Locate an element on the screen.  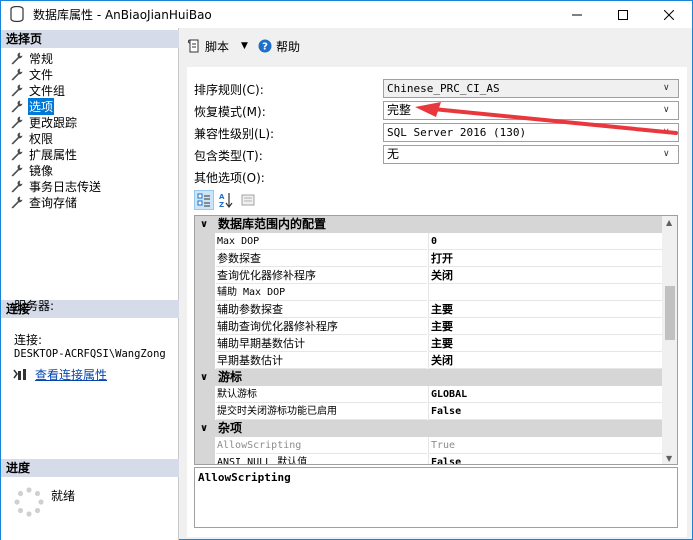
scroll-down-icon: ▼ is located at coordinates (669, 458).